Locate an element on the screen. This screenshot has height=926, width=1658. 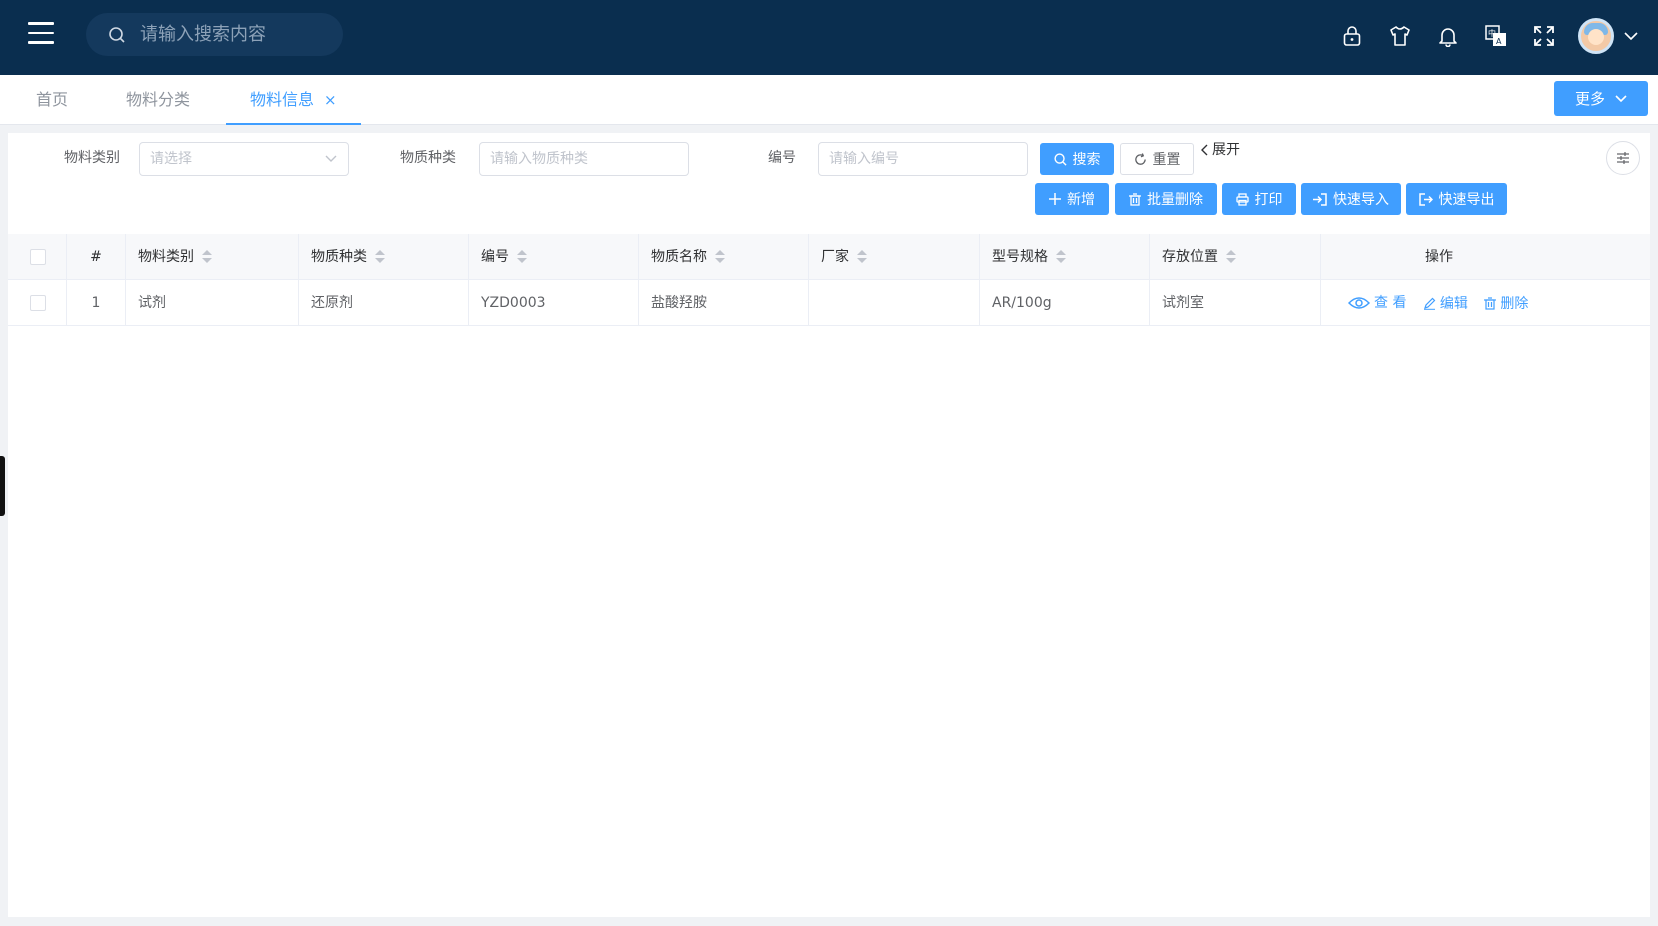
add-button: 新增 is located at coordinates (1072, 199).